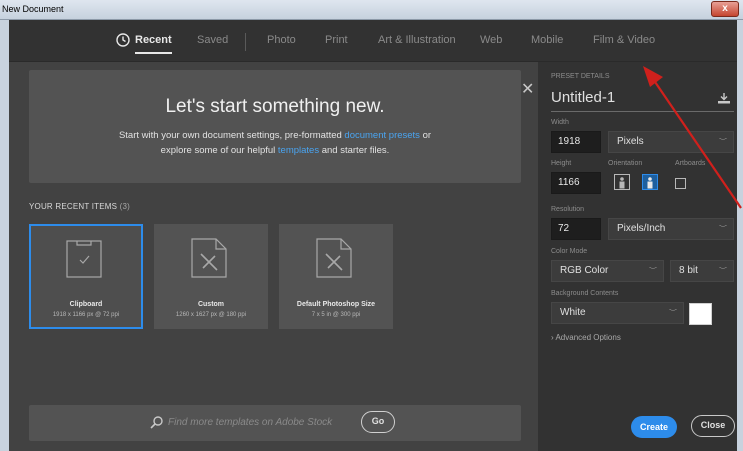 This screenshot has height=451, width=743. What do you see at coordinates (650, 182) in the screenshot?
I see `landscape-orientation-icon` at bounding box center [650, 182].